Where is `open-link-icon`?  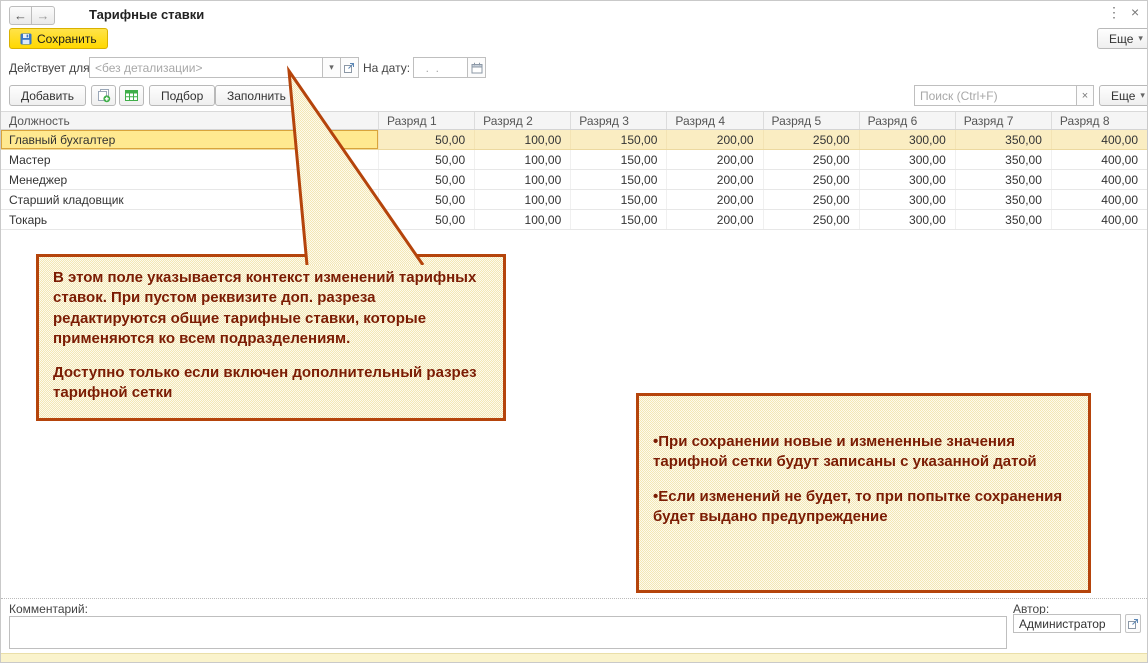
open-link-icon is located at coordinates (1133, 623).